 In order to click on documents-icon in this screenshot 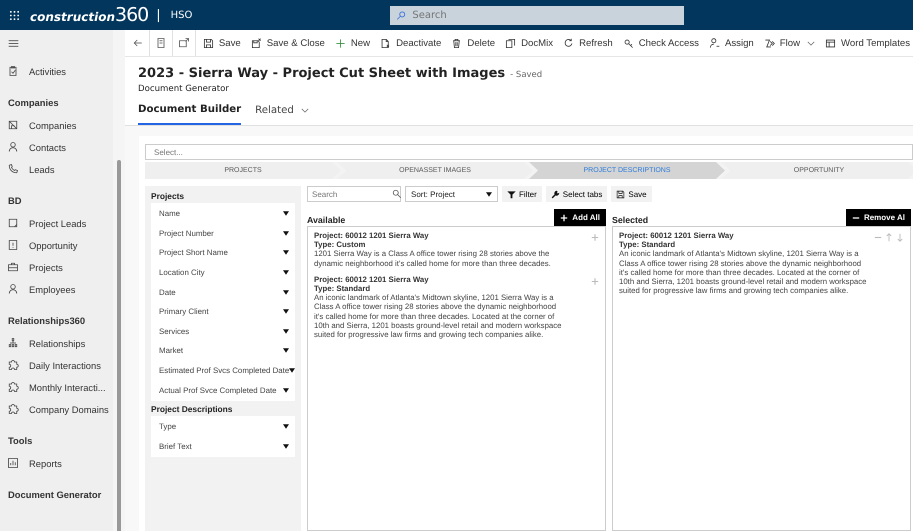, I will do `click(510, 43)`.